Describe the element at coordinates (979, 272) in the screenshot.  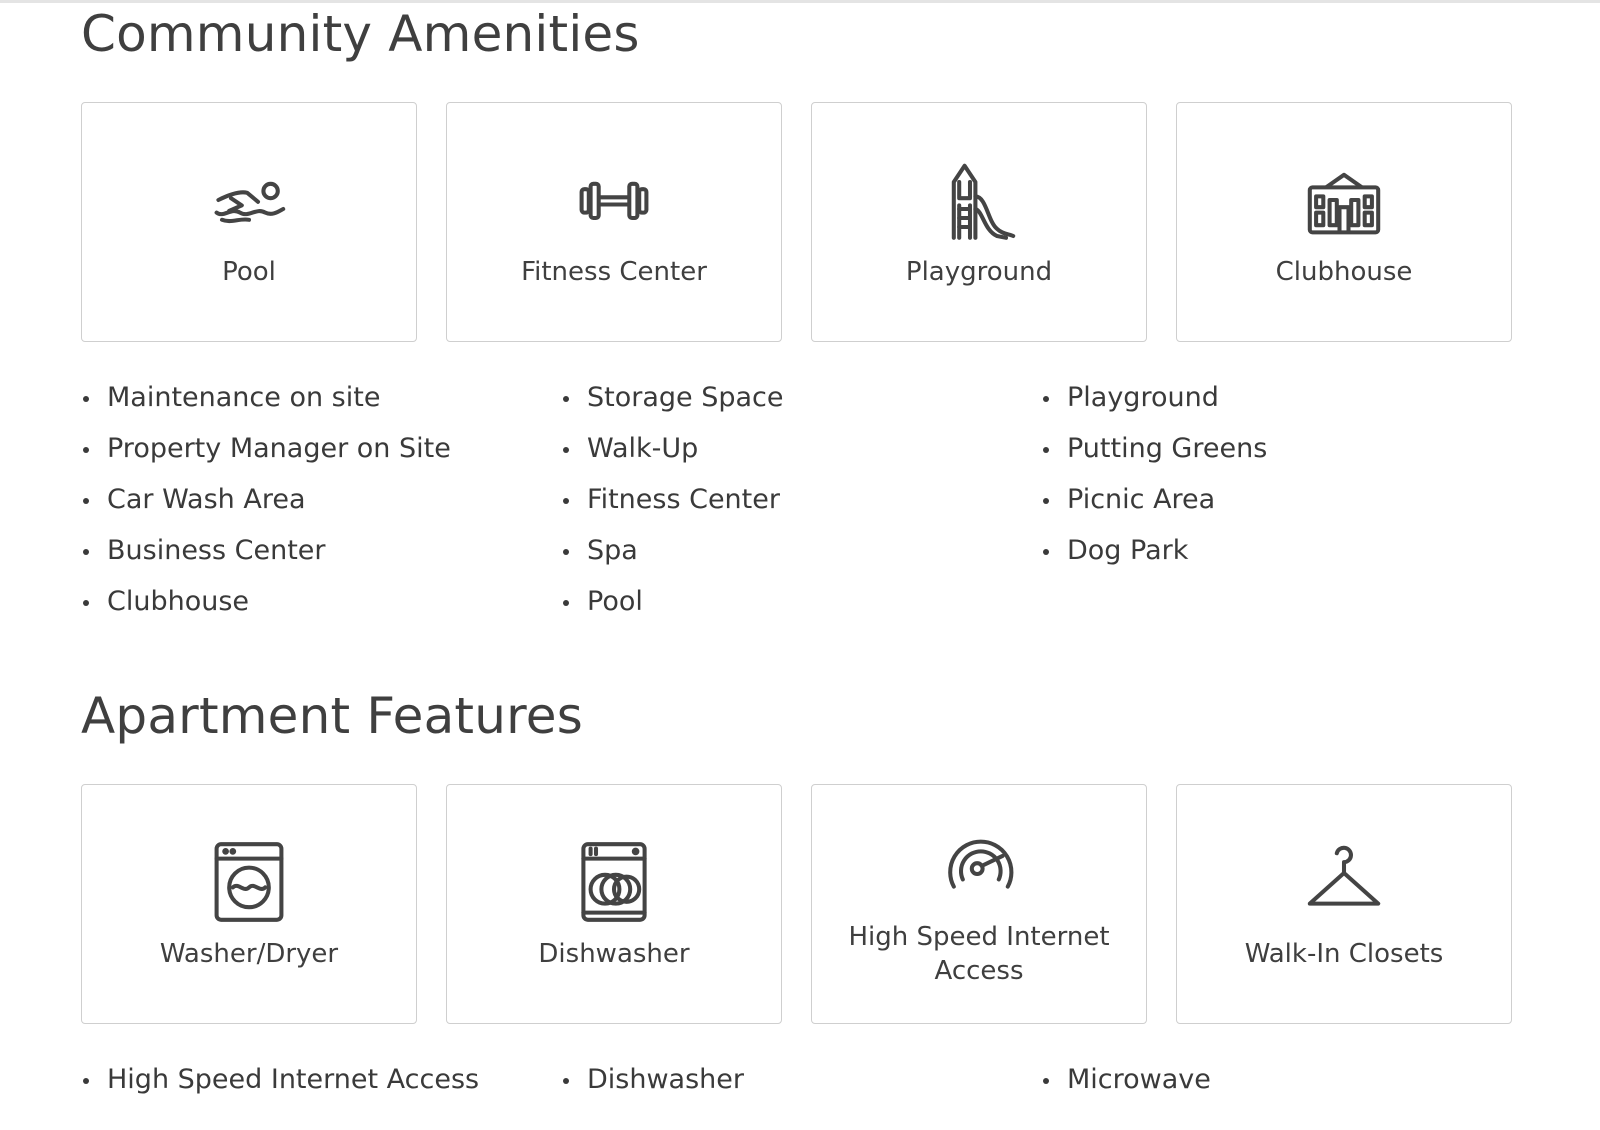
I see `amenity-card-label: Playground` at that location.